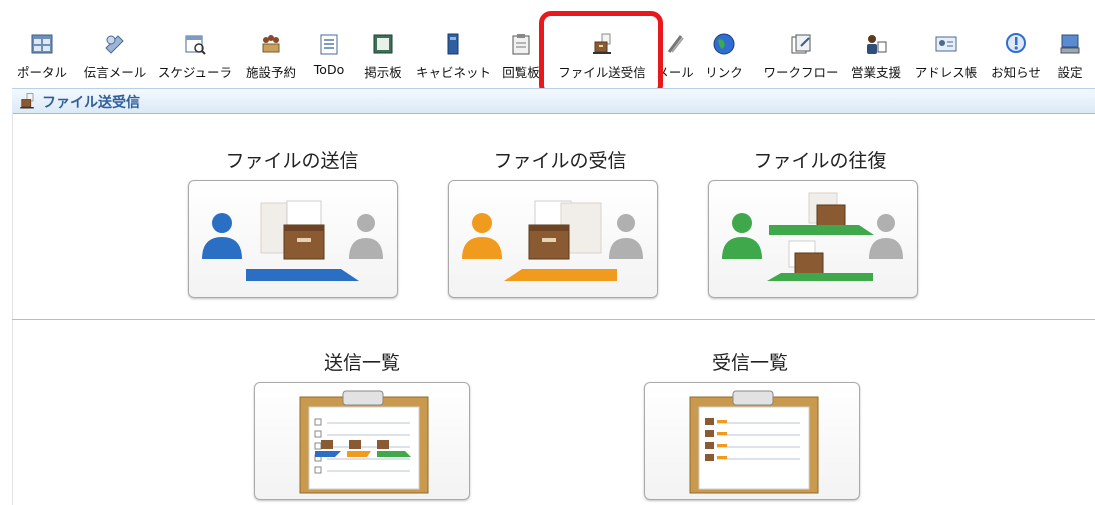 The image size is (1095, 505). What do you see at coordinates (553, 101) in the screenshot?
I see `section-header: ファイル送受信` at bounding box center [553, 101].